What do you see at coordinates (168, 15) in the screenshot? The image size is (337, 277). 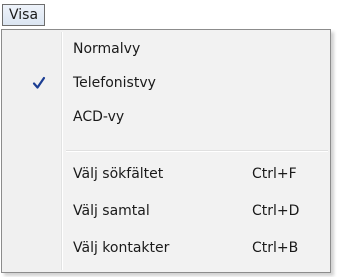 I see `menu-bar: Visa` at bounding box center [168, 15].